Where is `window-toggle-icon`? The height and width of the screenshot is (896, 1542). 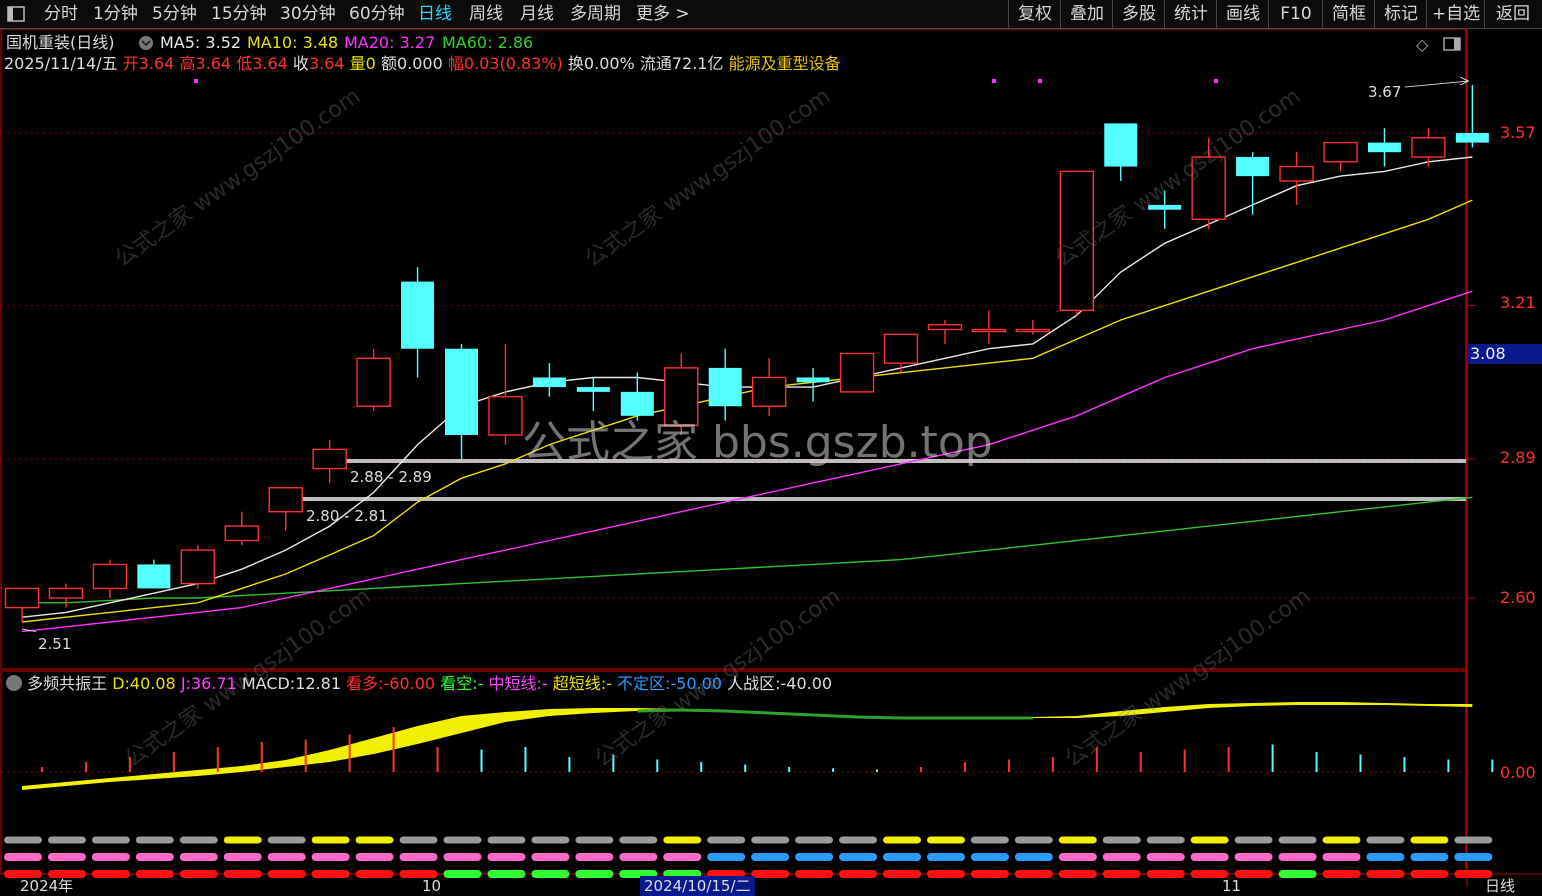
window-toggle-icon is located at coordinates (1452, 46).